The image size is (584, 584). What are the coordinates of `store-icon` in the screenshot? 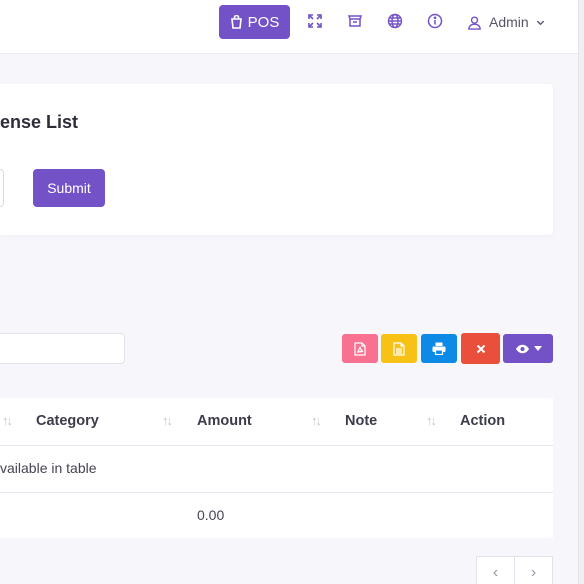 It's located at (355, 21).